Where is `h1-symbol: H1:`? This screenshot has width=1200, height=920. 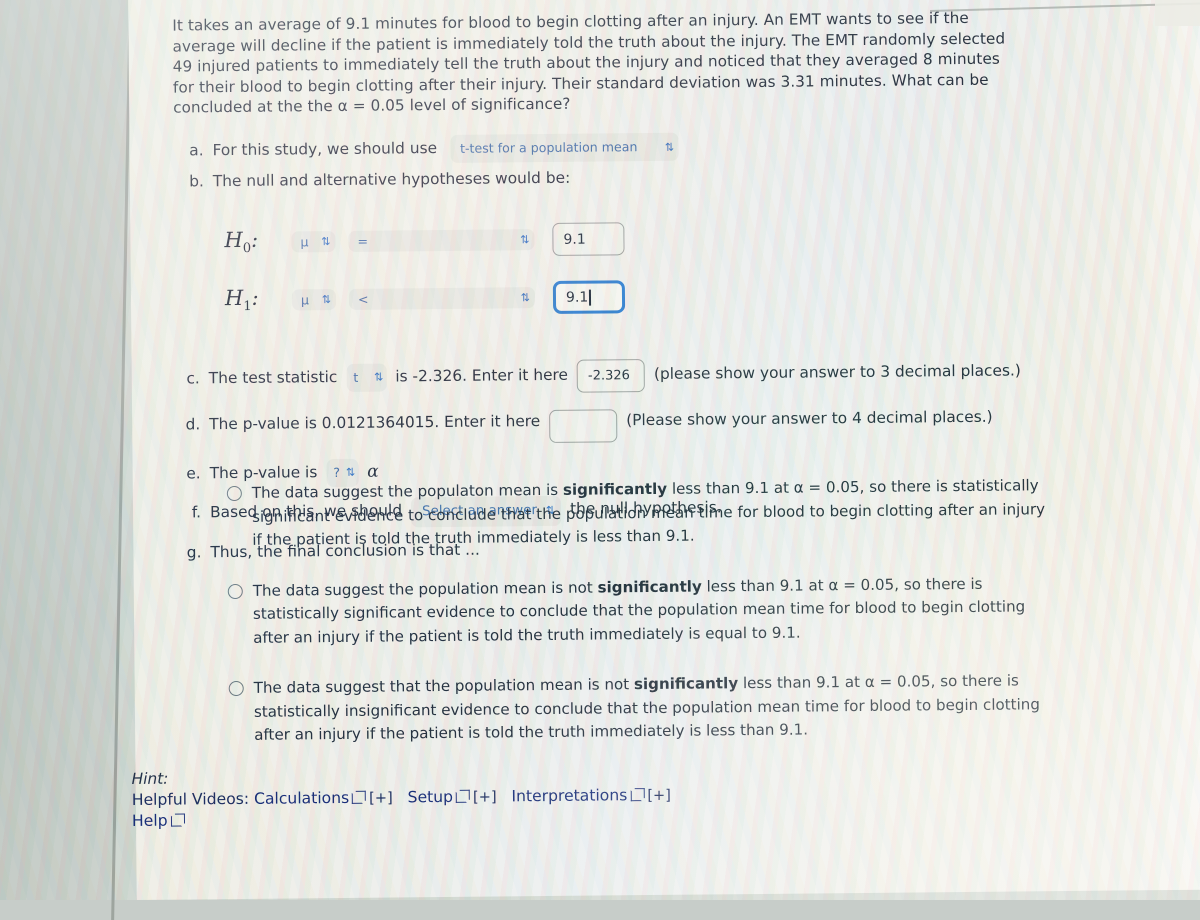
h1-symbol: H1: is located at coordinates (241, 300).